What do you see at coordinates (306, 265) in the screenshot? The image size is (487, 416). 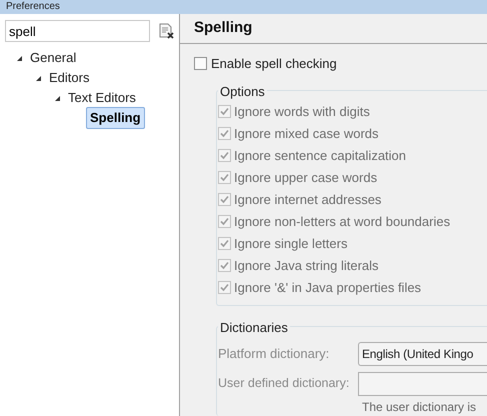 I see `checkbox-label: Ignore Java string literals` at bounding box center [306, 265].